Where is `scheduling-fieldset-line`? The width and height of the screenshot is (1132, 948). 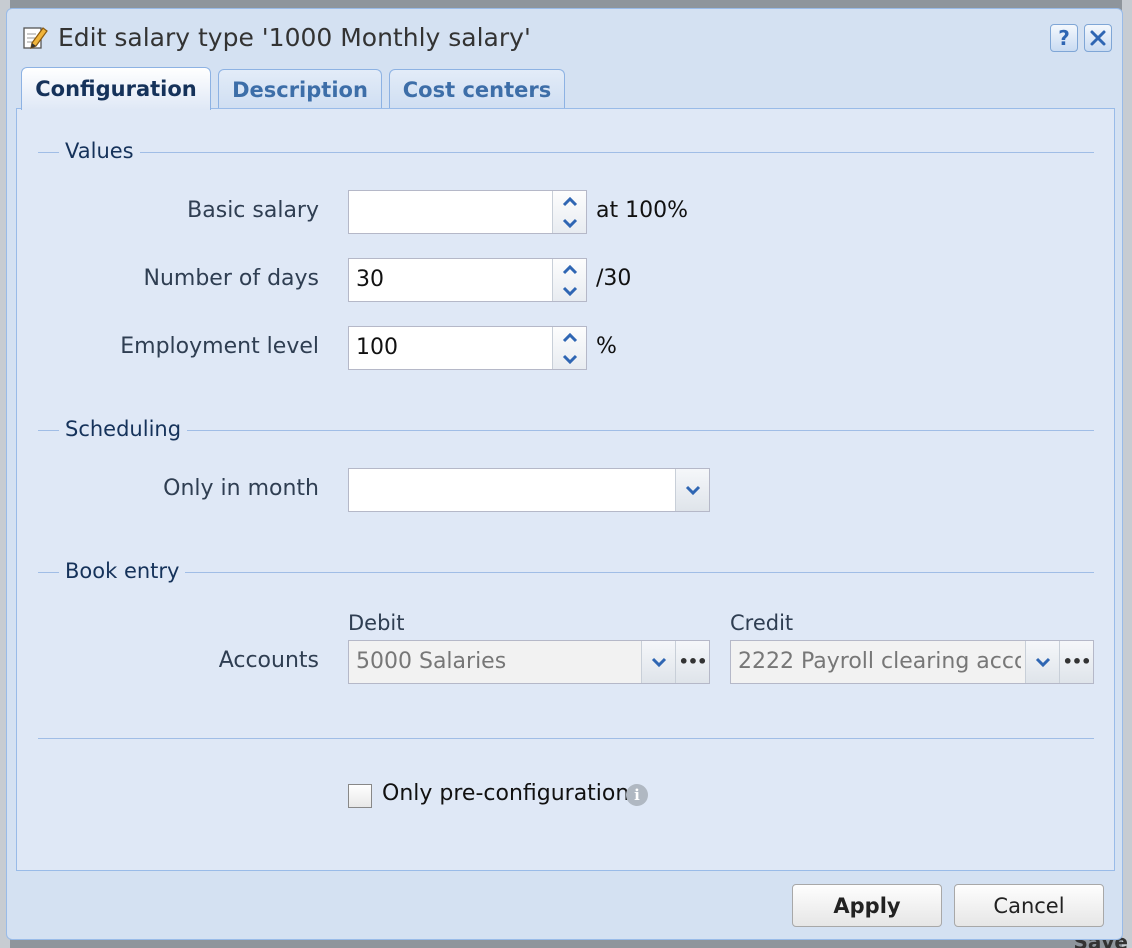
scheduling-fieldset-line is located at coordinates (566, 430).